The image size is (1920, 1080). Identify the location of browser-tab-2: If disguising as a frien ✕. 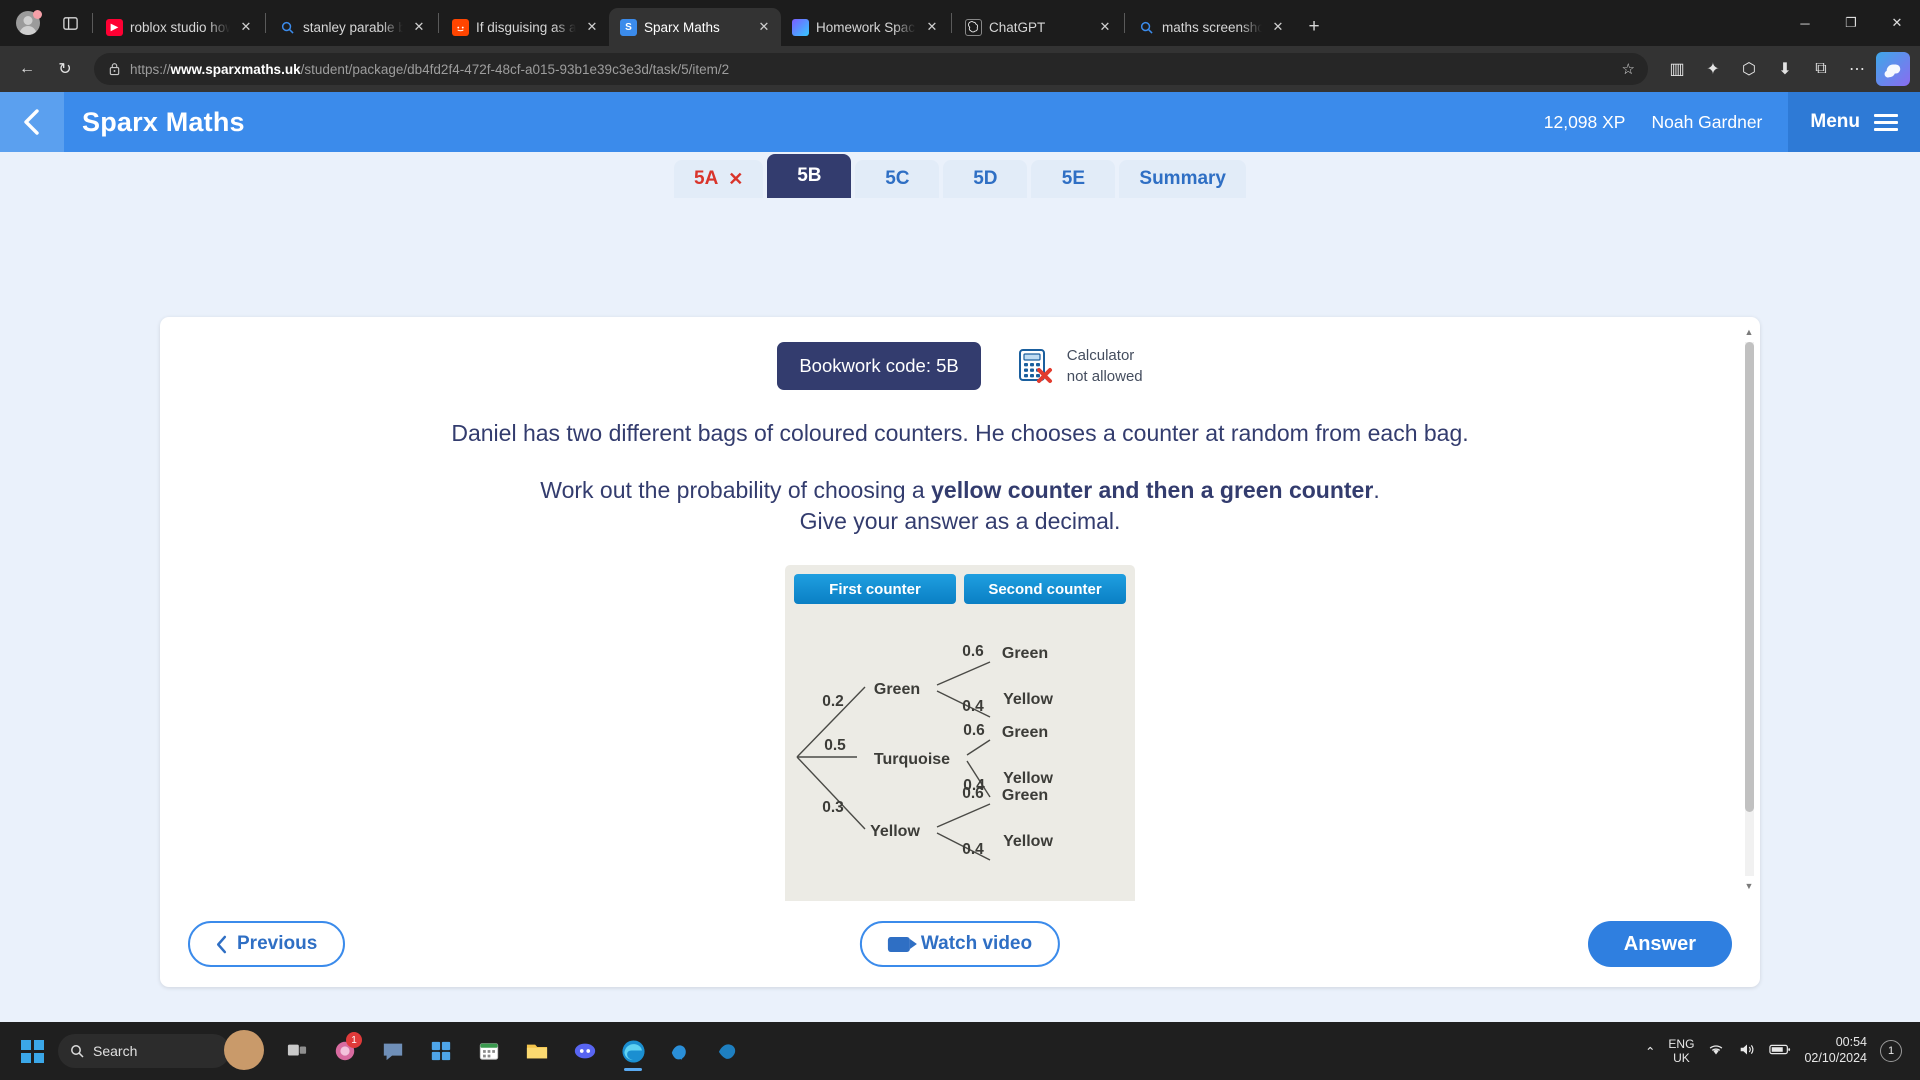
(525, 27).